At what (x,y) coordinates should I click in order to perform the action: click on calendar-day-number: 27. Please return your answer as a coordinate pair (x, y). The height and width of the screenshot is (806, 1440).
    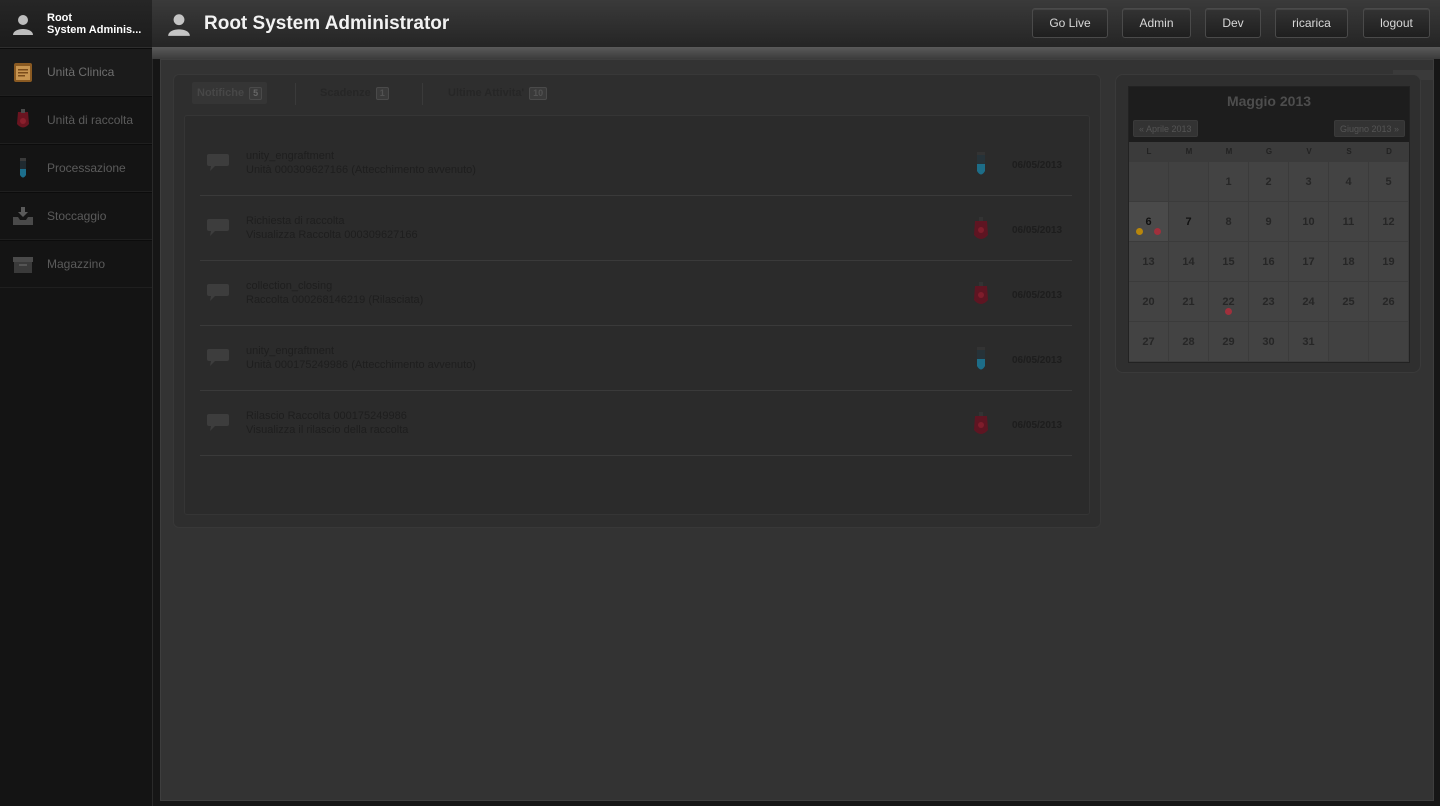
    Looking at the image, I should click on (1148, 341).